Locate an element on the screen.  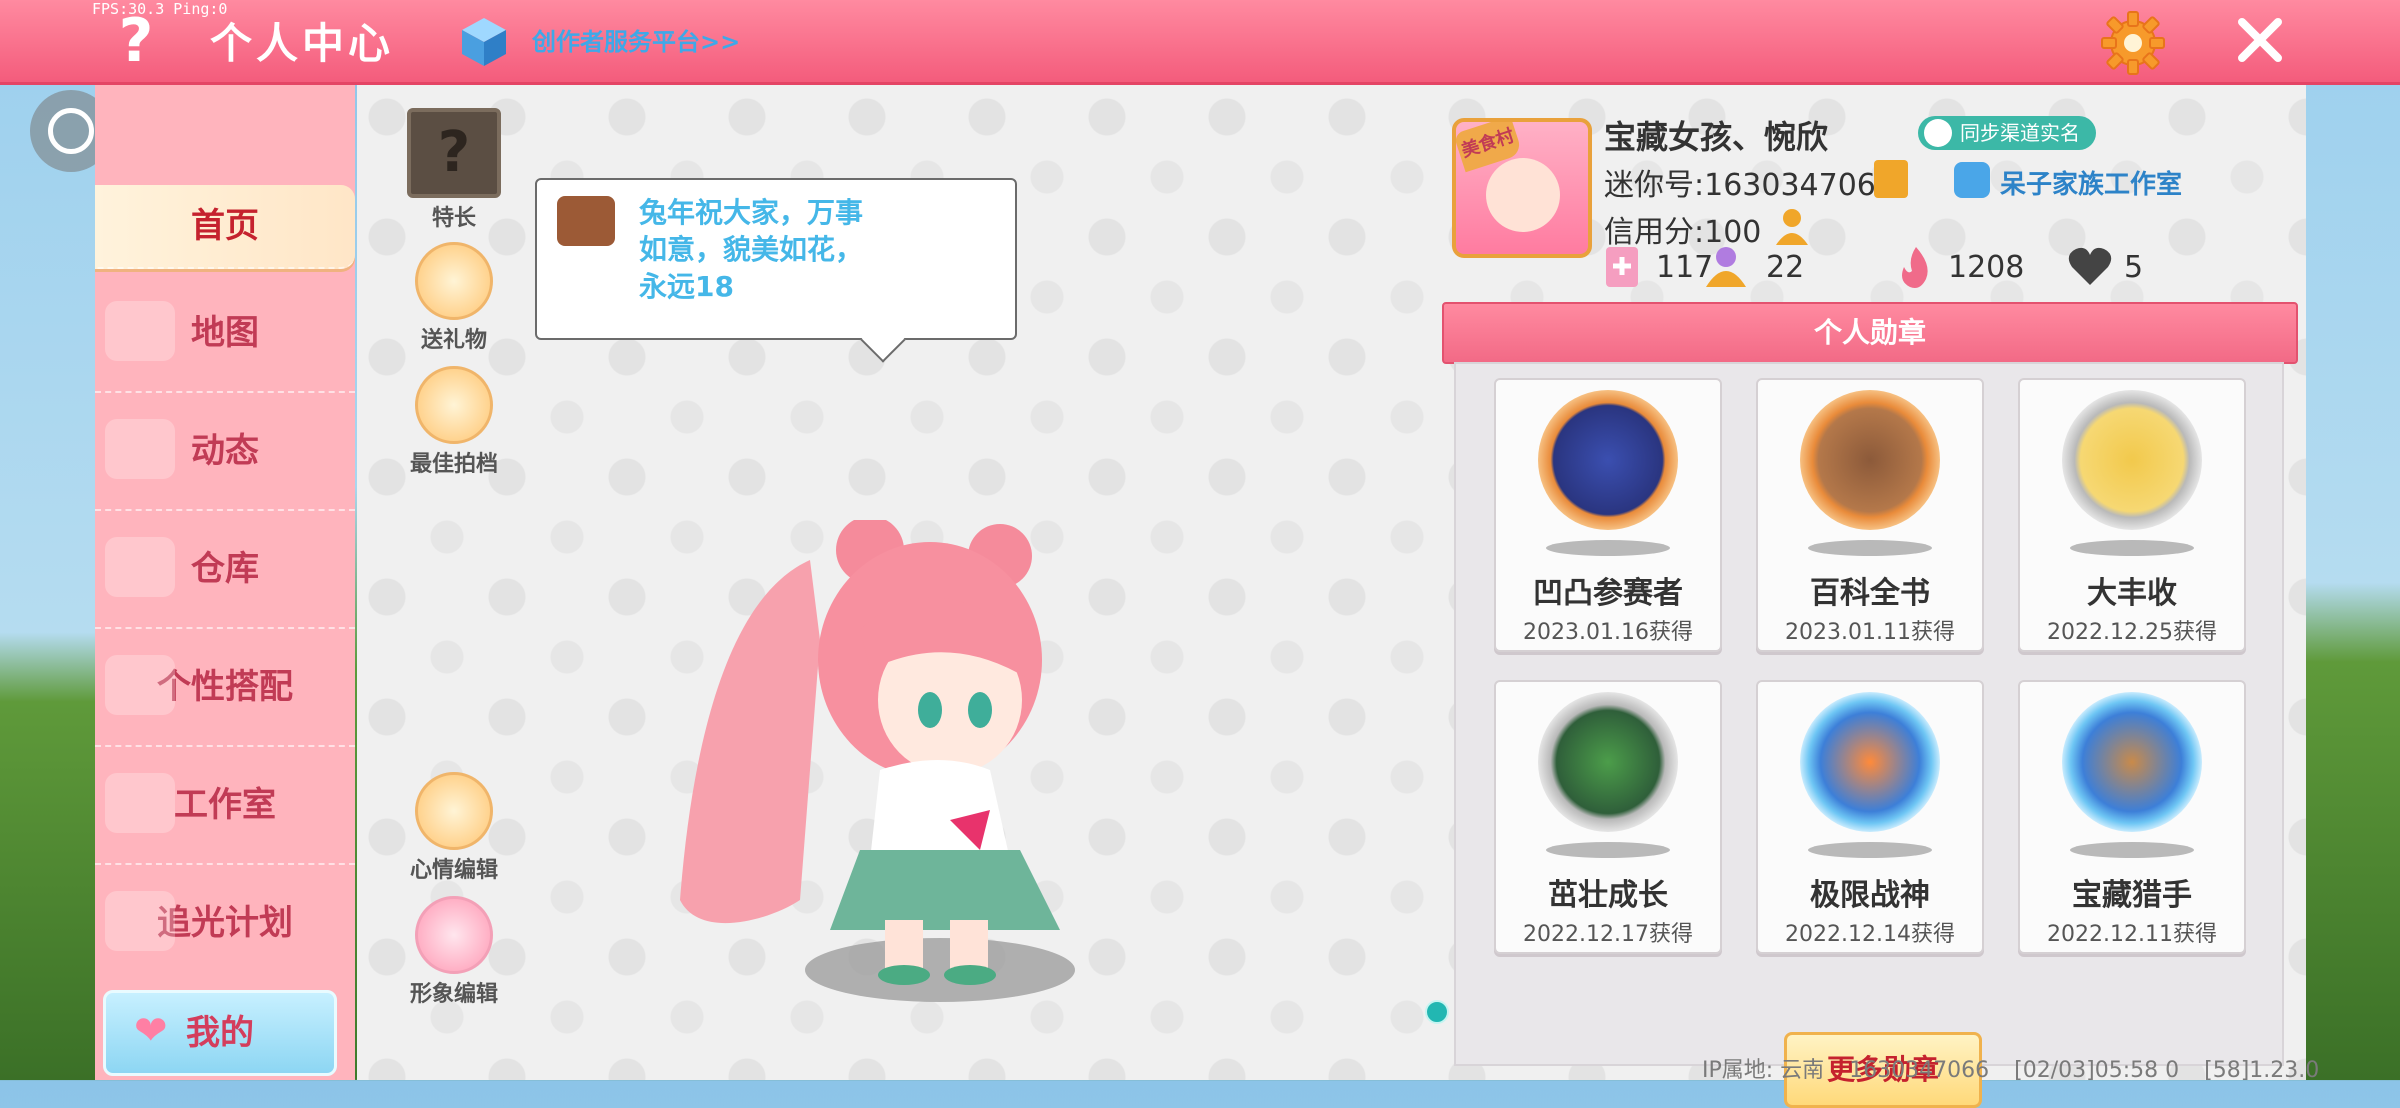
medal-card: 大丰收 2022.12.25获得 is located at coordinates (2132, 515).